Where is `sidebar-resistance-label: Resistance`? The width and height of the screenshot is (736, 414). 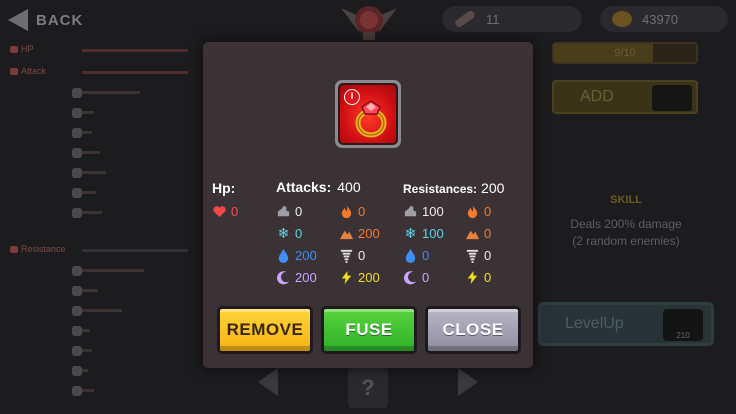 sidebar-resistance-label: Resistance is located at coordinates (38, 249).